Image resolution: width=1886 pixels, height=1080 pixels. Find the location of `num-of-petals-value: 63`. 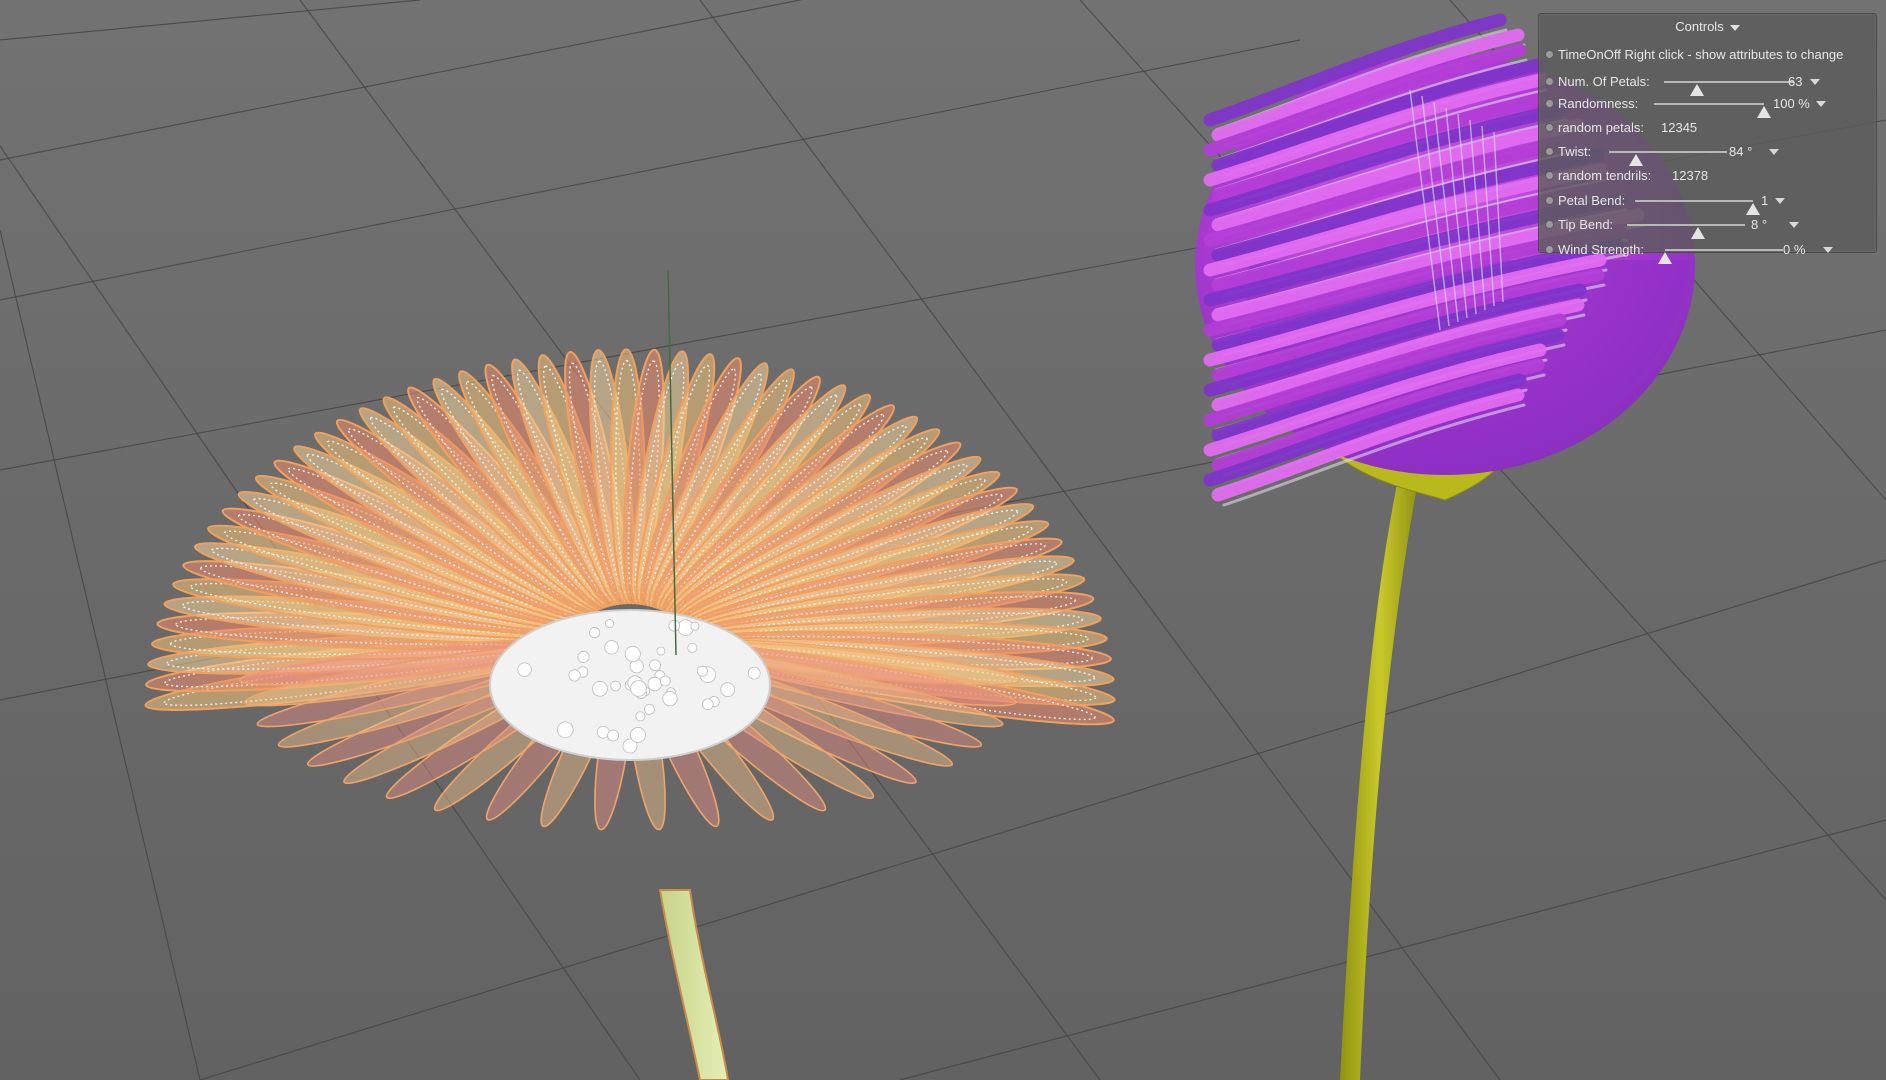

num-of-petals-value: 63 is located at coordinates (1795, 82).